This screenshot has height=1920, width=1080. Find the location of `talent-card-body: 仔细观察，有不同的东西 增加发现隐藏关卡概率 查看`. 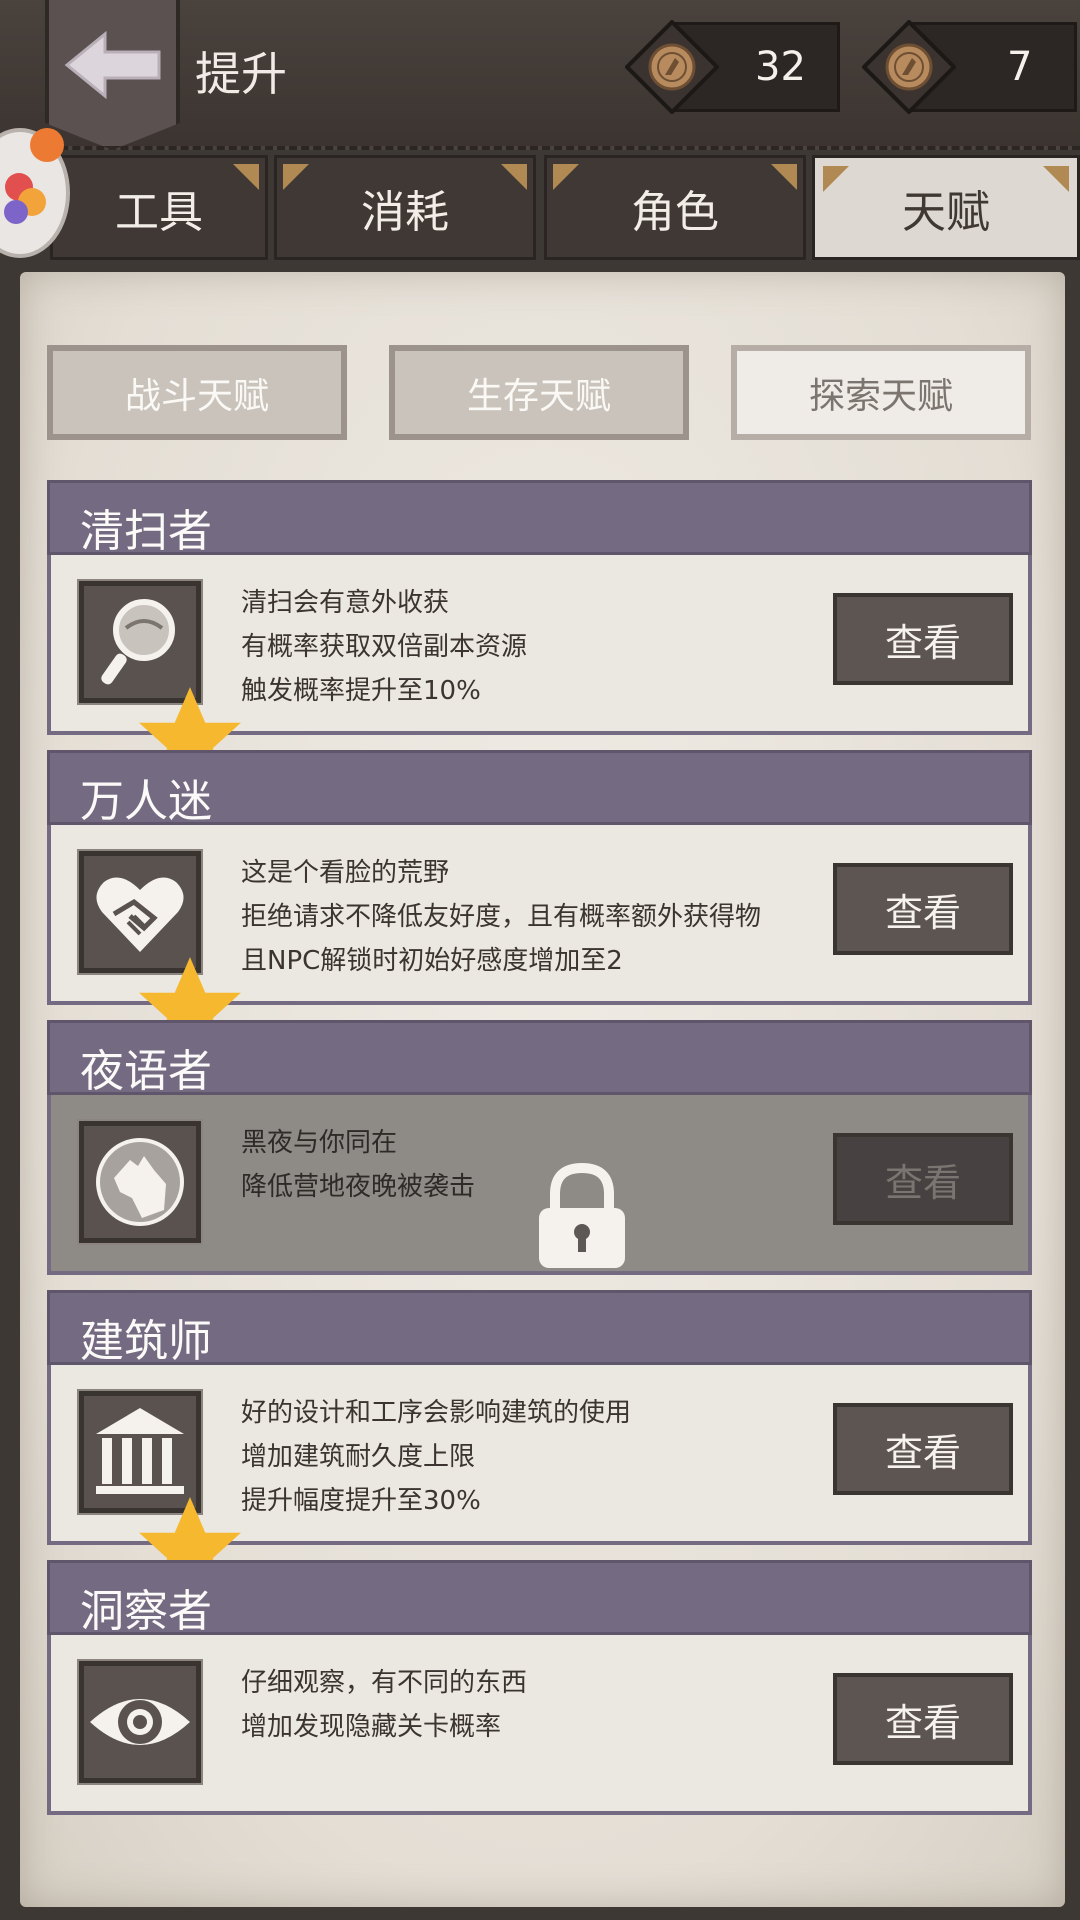

talent-card-body: 仔细观察，有不同的东西 增加发现隐藏关卡概率 查看 is located at coordinates (539, 1725).